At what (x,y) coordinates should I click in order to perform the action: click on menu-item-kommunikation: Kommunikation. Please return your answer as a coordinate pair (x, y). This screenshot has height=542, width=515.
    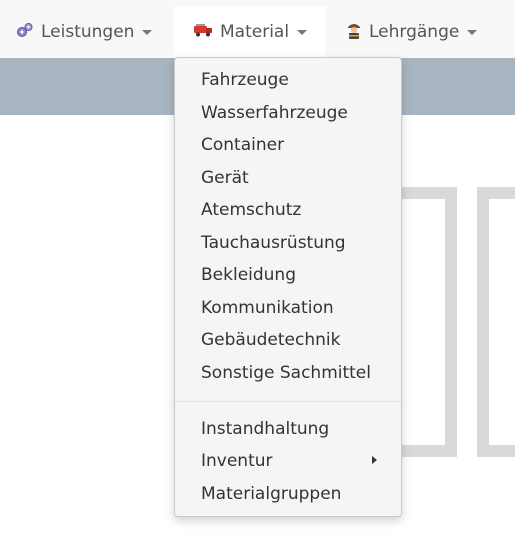
    Looking at the image, I should click on (267, 308).